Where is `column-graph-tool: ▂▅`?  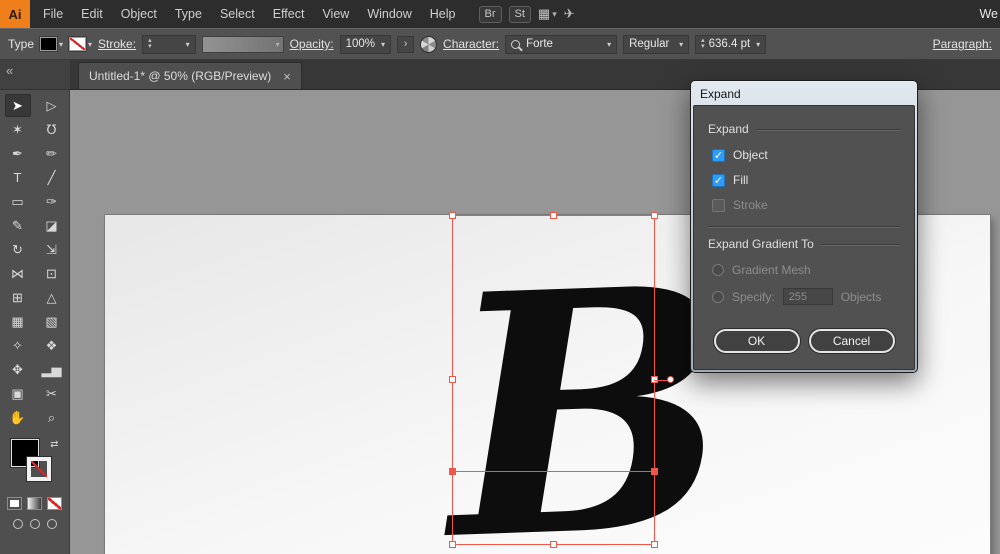
column-graph-tool: ▂▅ is located at coordinates (52, 369).